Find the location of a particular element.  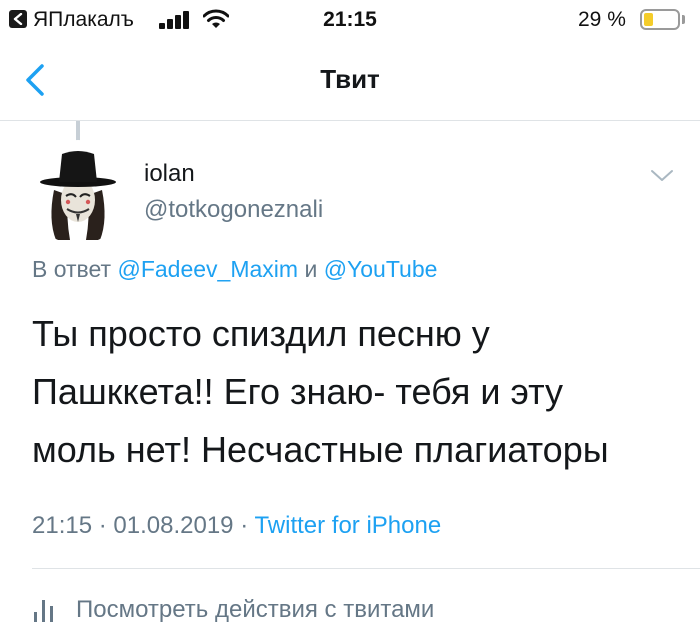

chevron-down-icon is located at coordinates (662, 175).